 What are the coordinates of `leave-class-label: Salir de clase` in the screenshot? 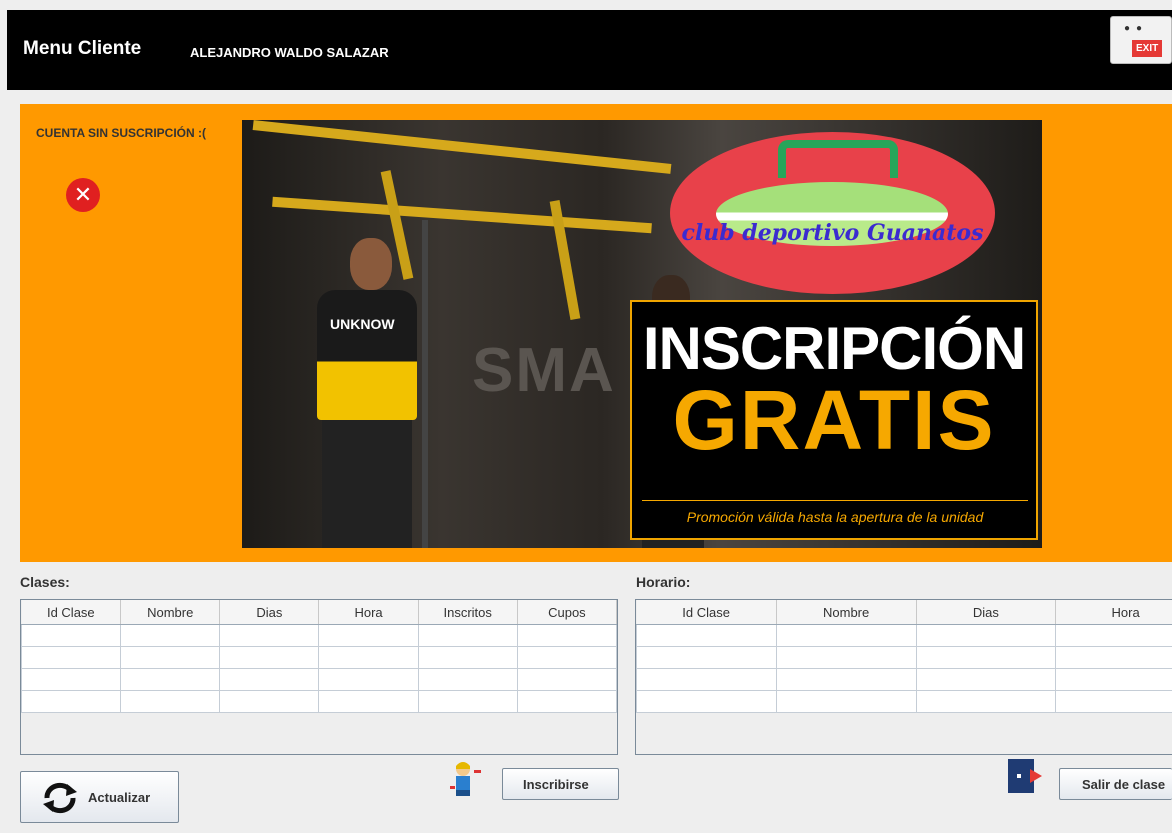 It's located at (1124, 784).